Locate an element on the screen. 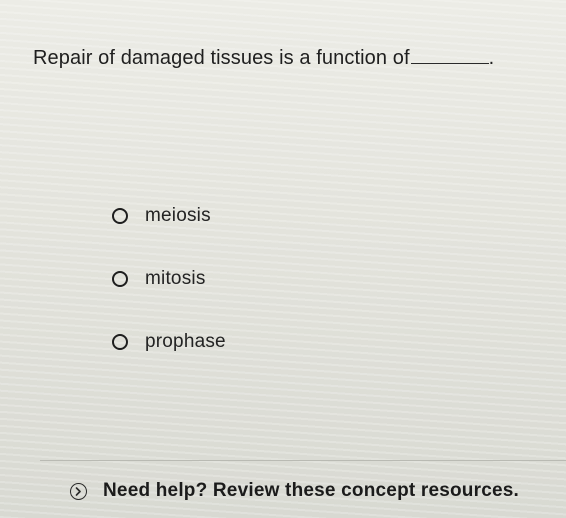  answer-blank is located at coordinates (449, 54).